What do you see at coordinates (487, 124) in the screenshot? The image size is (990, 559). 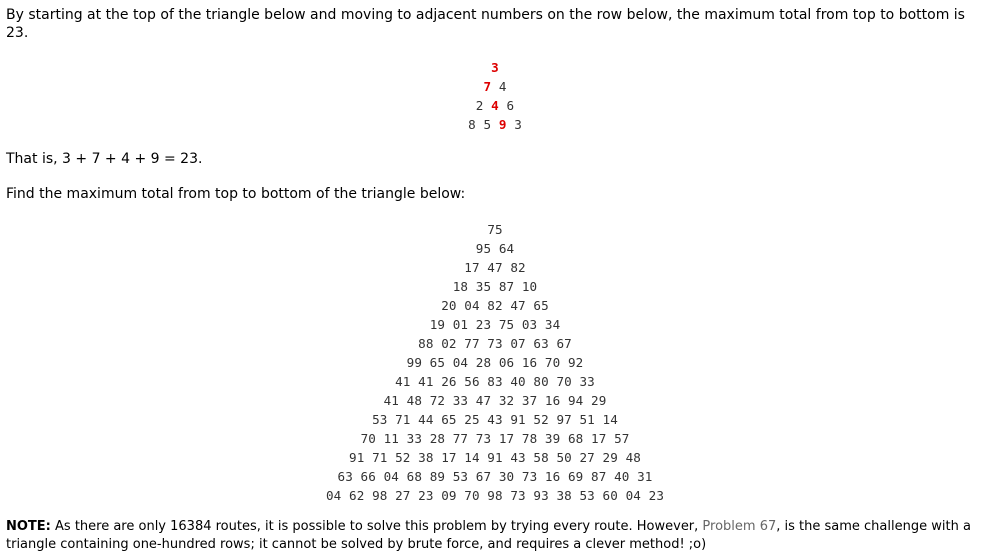 I see `triangle-number: 5` at bounding box center [487, 124].